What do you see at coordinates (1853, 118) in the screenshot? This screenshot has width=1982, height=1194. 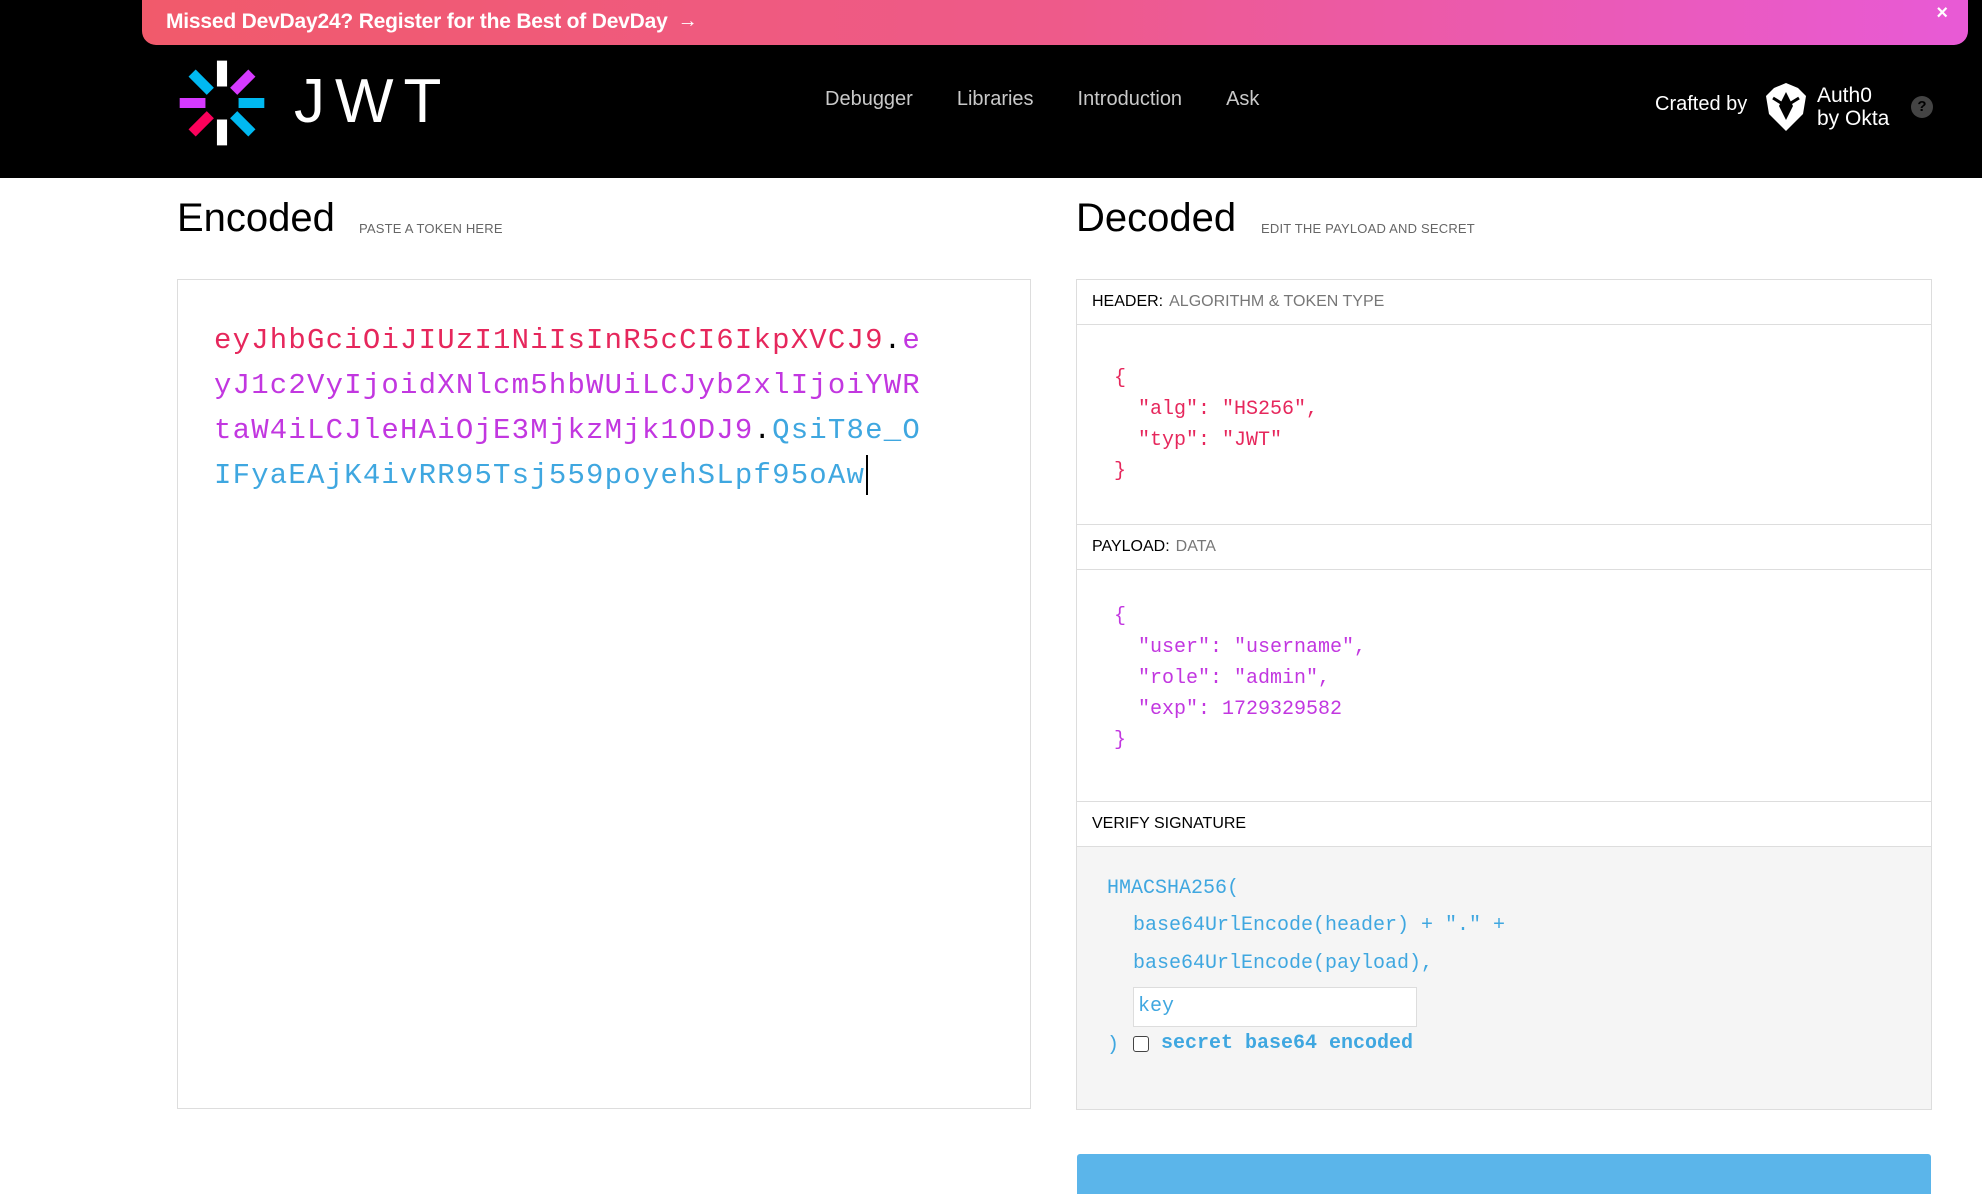 I see `brand-line-2: by Okta` at bounding box center [1853, 118].